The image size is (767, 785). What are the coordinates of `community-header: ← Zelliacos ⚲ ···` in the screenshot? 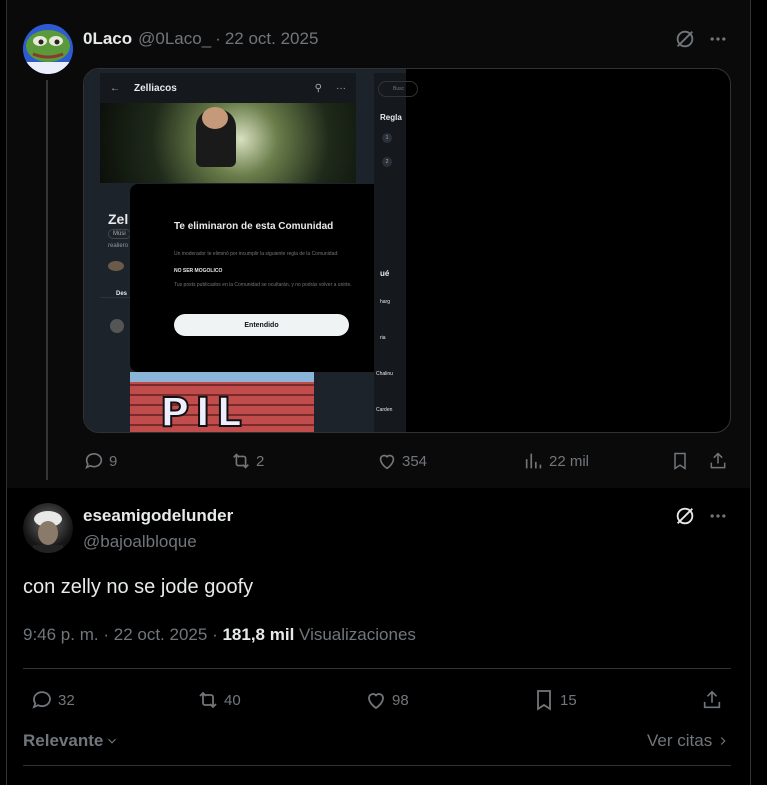 It's located at (228, 88).